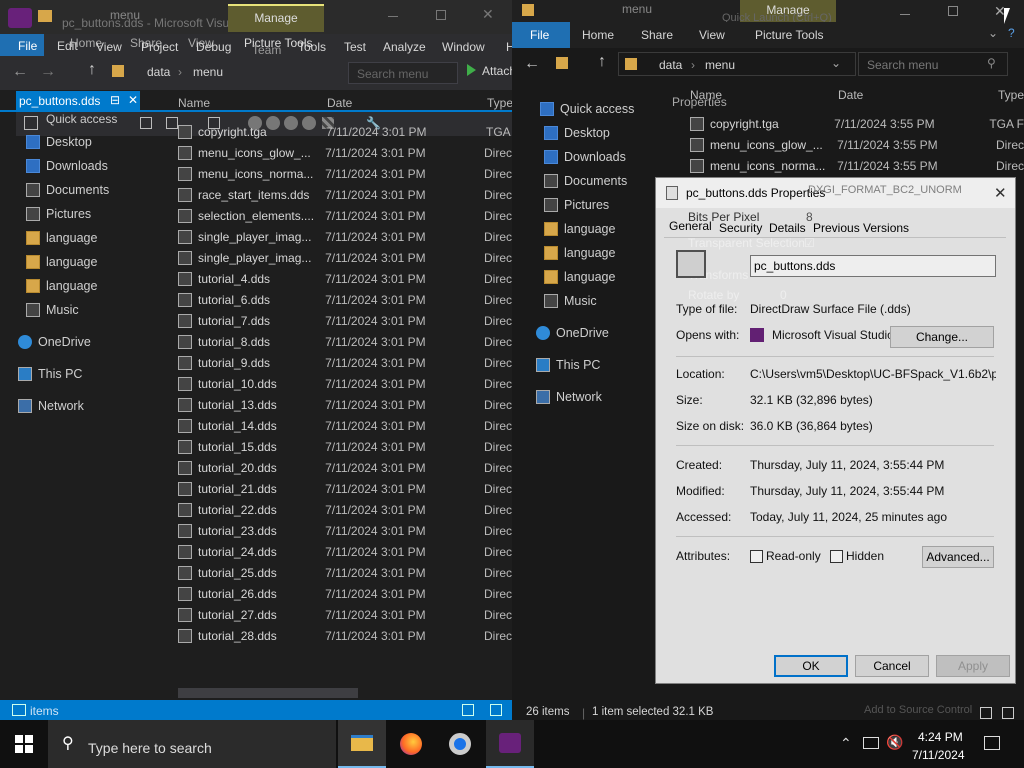  Describe the element at coordinates (345, 467) in the screenshot. I see `file-row: tutorial_20.dds 7/11/2024 3:01 PM Direc` at that location.